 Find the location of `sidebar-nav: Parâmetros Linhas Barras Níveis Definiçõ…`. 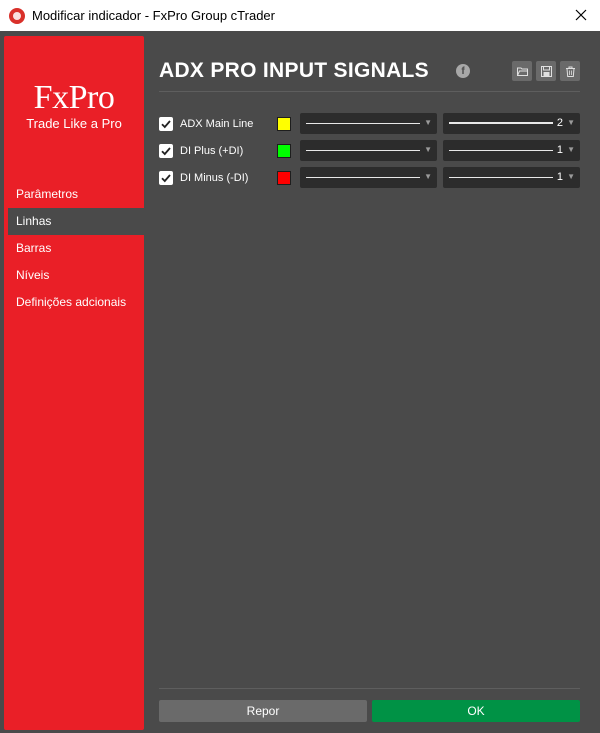

sidebar-nav: Parâmetros Linhas Barras Níveis Definiçõ… is located at coordinates (74, 248).